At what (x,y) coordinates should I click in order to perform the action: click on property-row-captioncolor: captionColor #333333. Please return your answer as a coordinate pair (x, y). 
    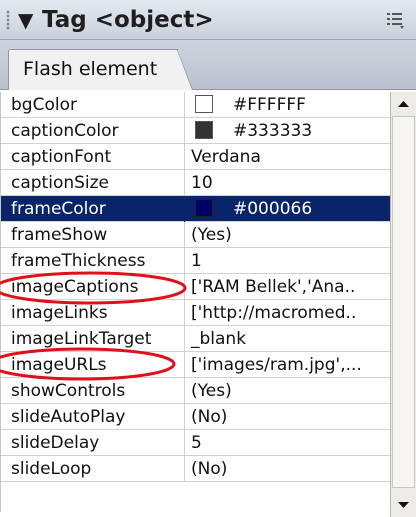
    Looking at the image, I should click on (196, 131).